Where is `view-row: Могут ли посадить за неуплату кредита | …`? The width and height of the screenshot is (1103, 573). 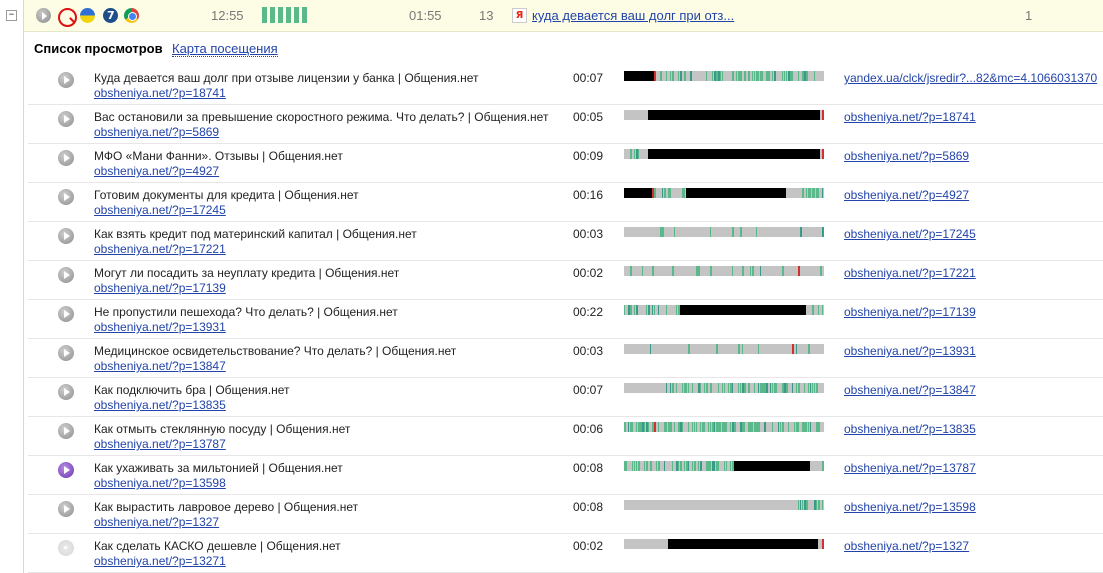 view-row: Могут ли посадить за неуплату кредита | … is located at coordinates (565, 280).